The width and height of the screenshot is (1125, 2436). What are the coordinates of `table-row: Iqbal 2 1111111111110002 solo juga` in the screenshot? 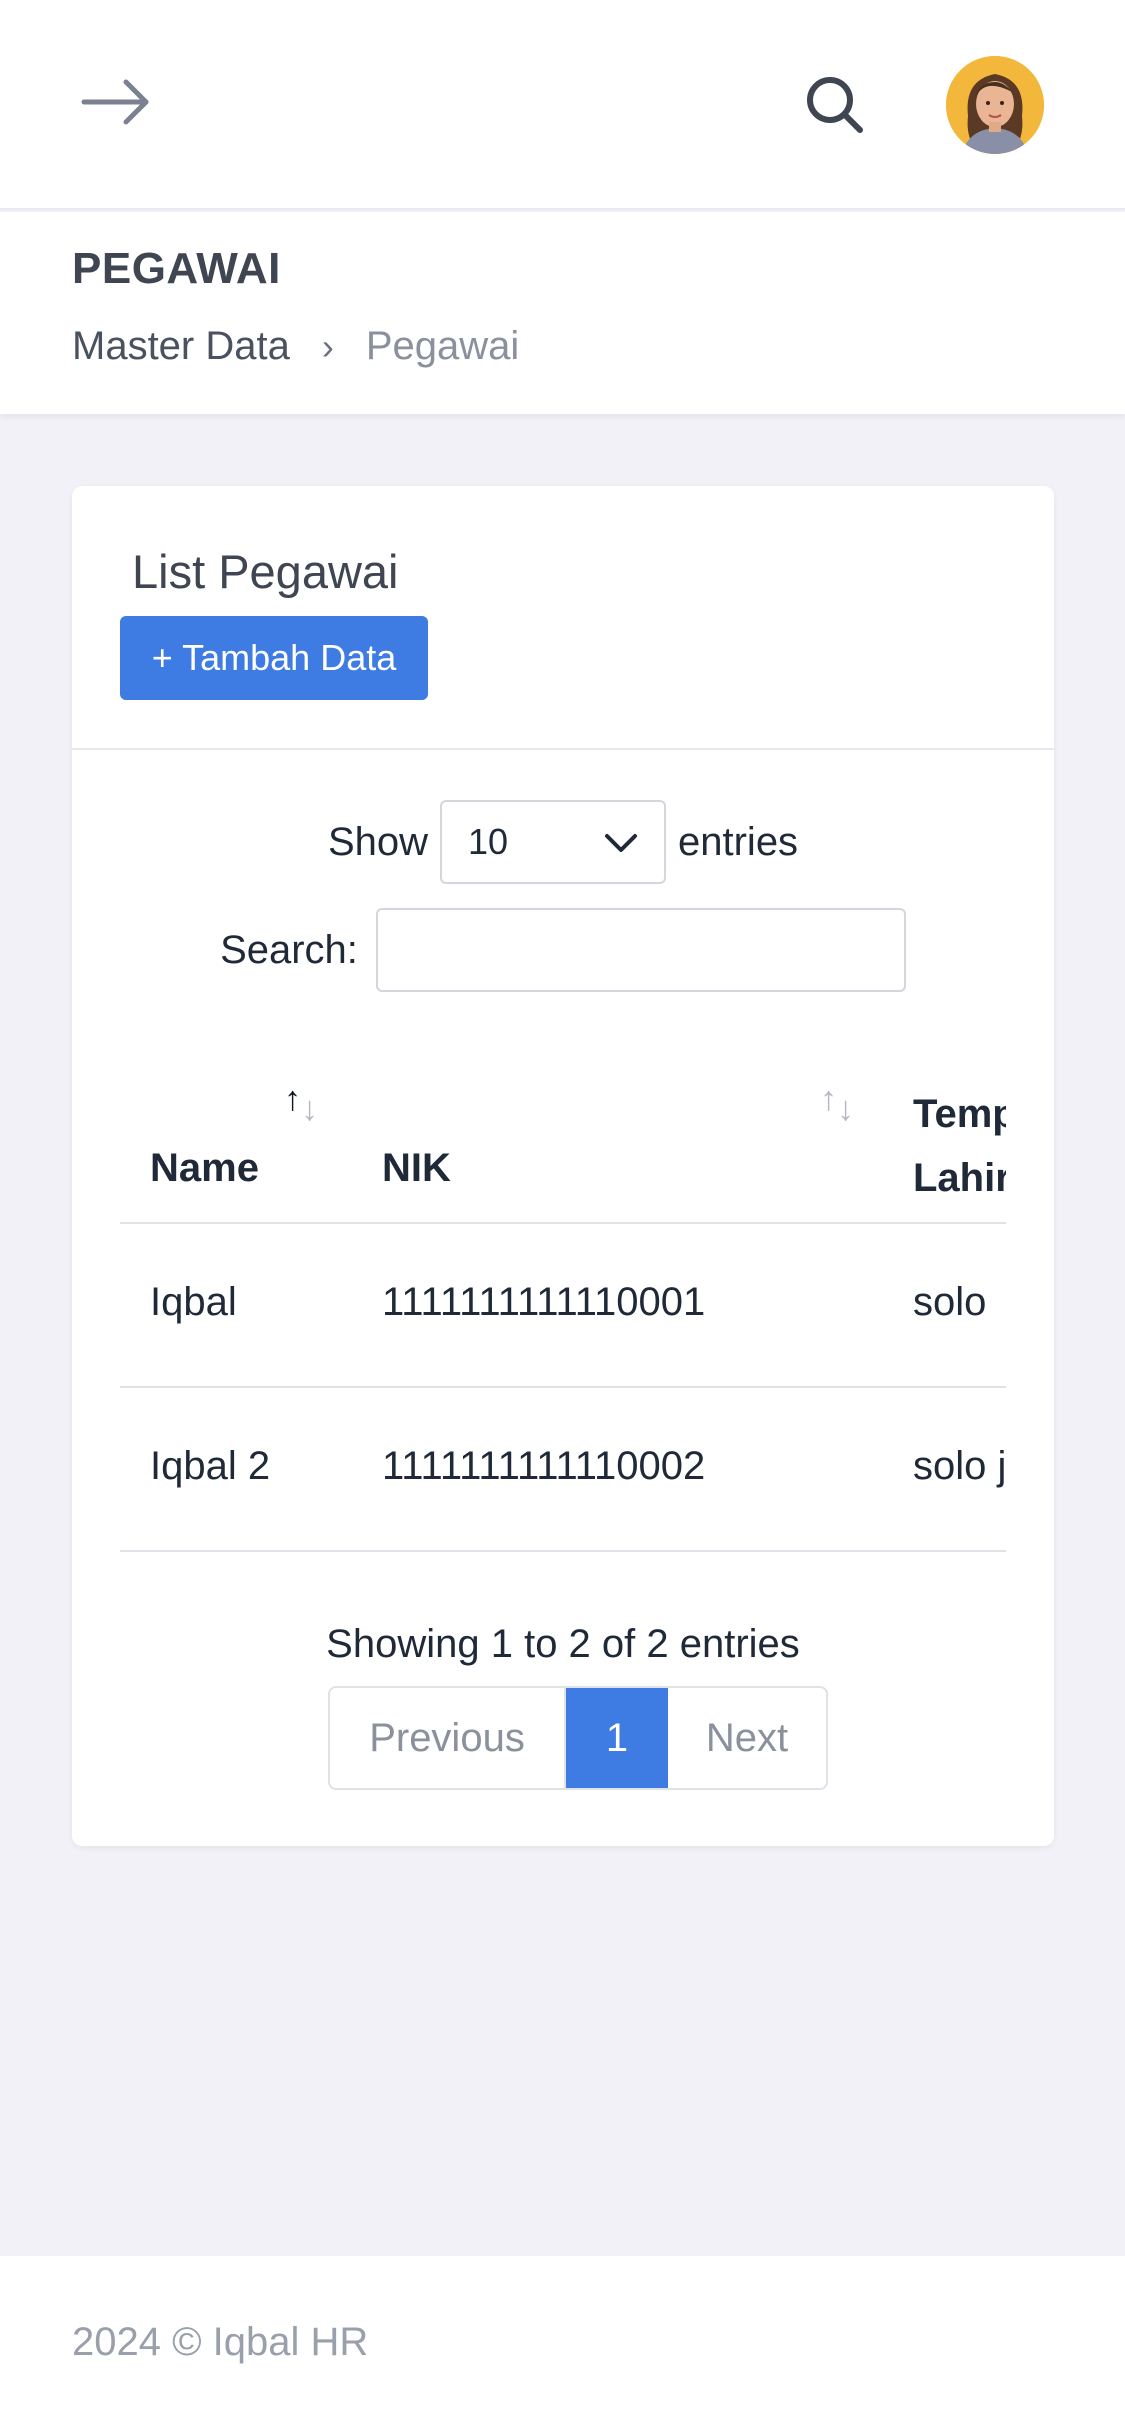 It's located at (563, 1470).